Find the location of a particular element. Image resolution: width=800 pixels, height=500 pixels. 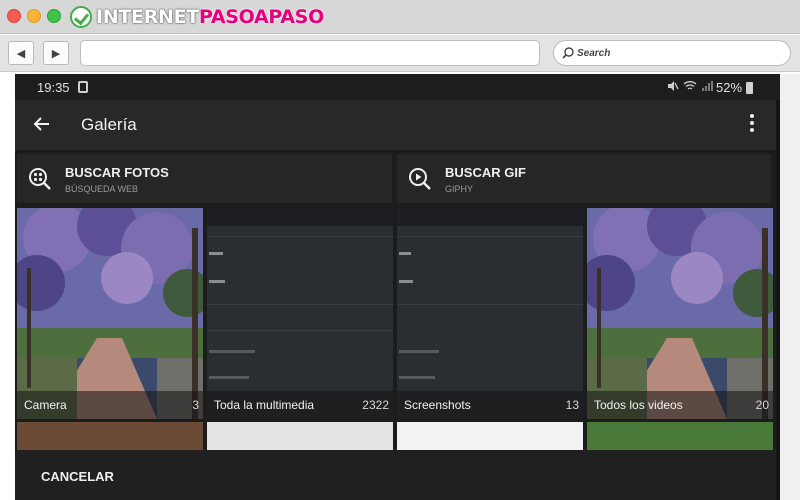

album-all-media: Toda la multimedia 2322 is located at coordinates (300, 313).